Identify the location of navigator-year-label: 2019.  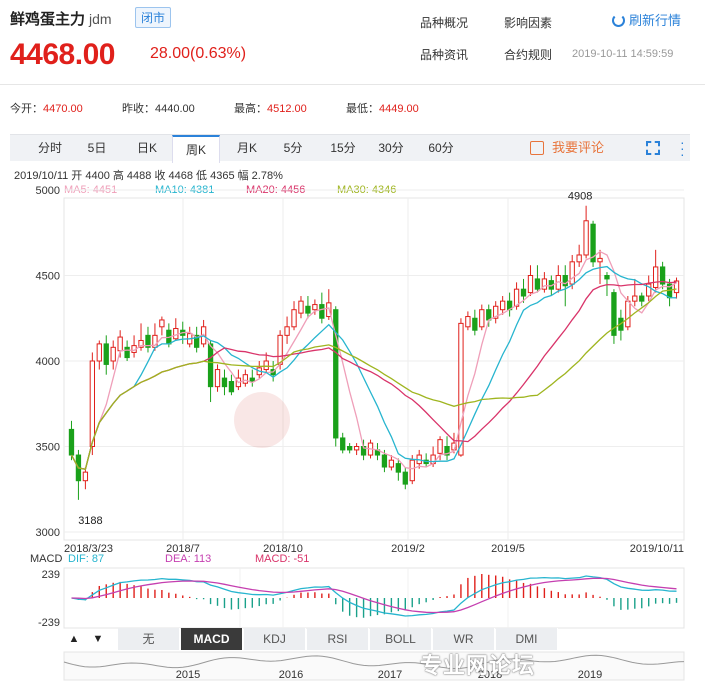
(590, 675).